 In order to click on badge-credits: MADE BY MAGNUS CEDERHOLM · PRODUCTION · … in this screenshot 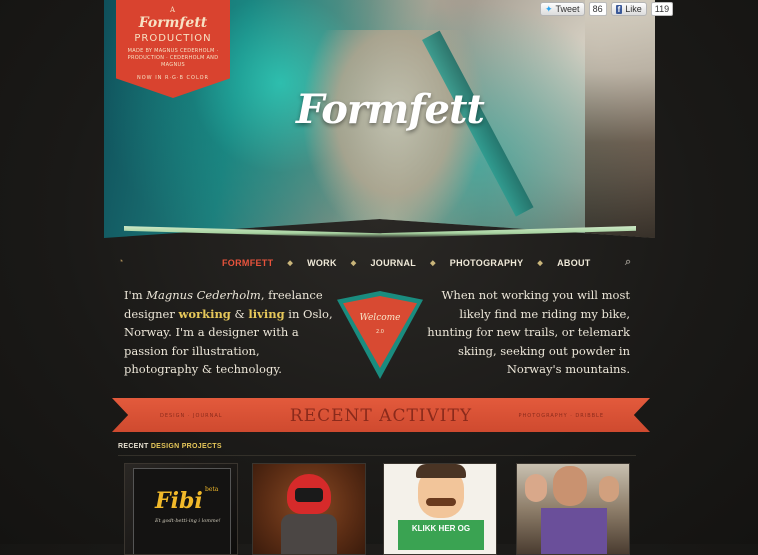, I will do `click(173, 58)`.